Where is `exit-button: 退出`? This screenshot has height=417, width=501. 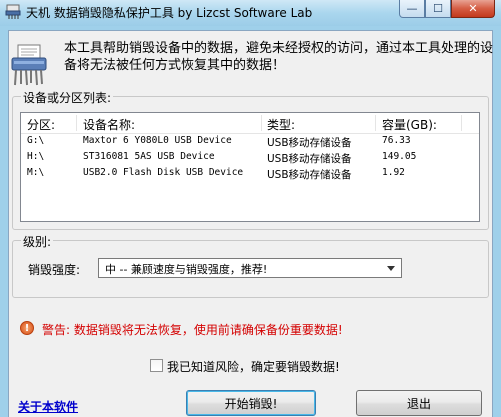 exit-button: 退出 is located at coordinates (419, 403).